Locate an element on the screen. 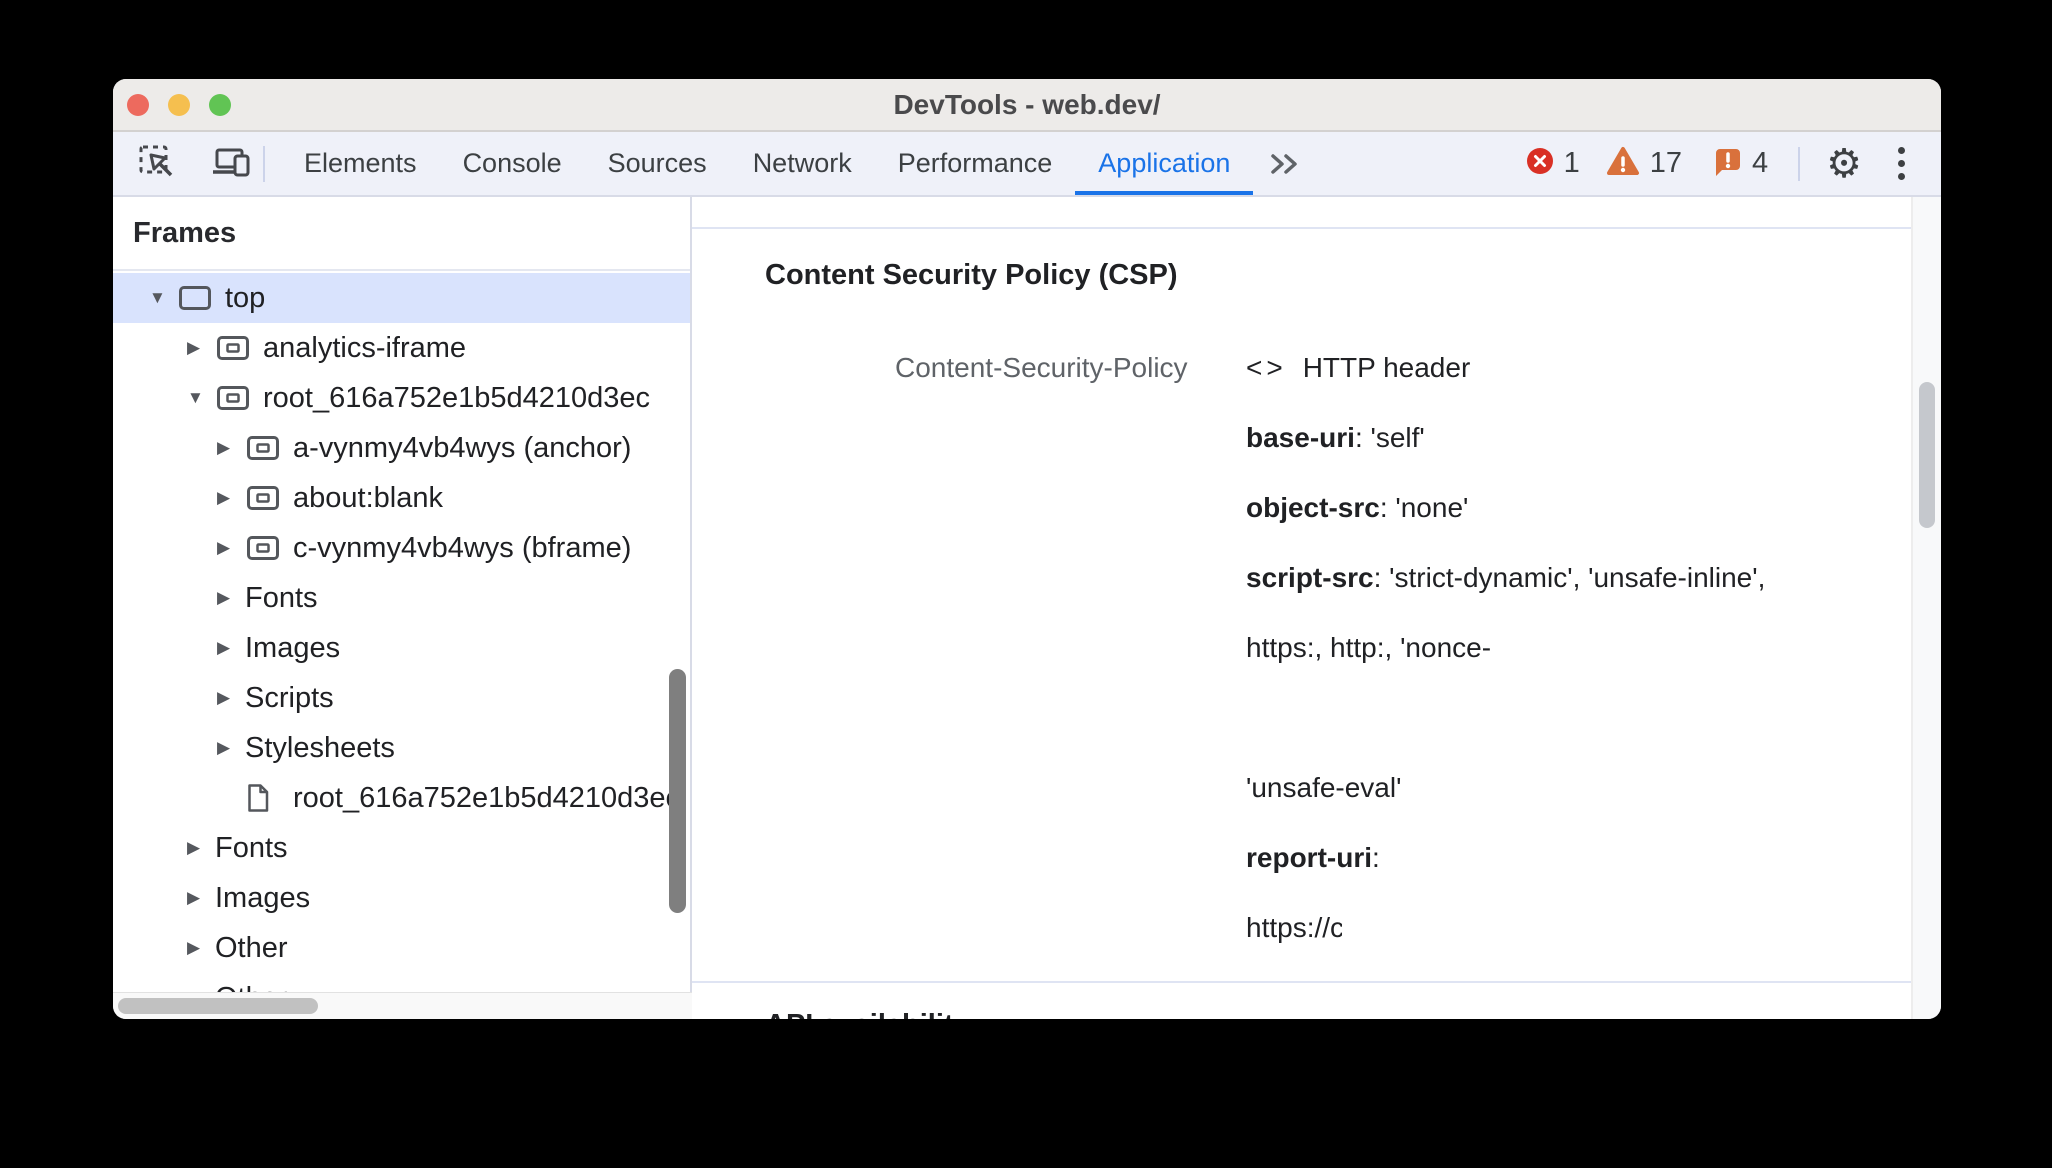  sidebar-horizontal-scrollbar-thumb is located at coordinates (218, 1006).